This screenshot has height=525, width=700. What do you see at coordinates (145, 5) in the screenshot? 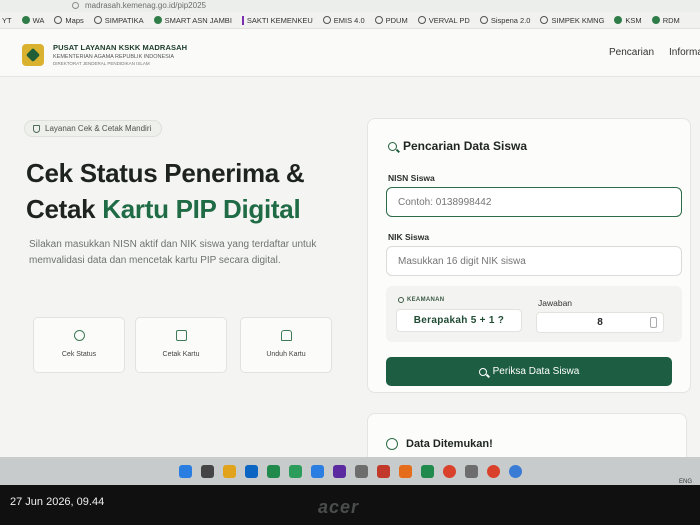
I see `url-text: madrasah.kemenag.go.id/pip2025` at bounding box center [145, 5].